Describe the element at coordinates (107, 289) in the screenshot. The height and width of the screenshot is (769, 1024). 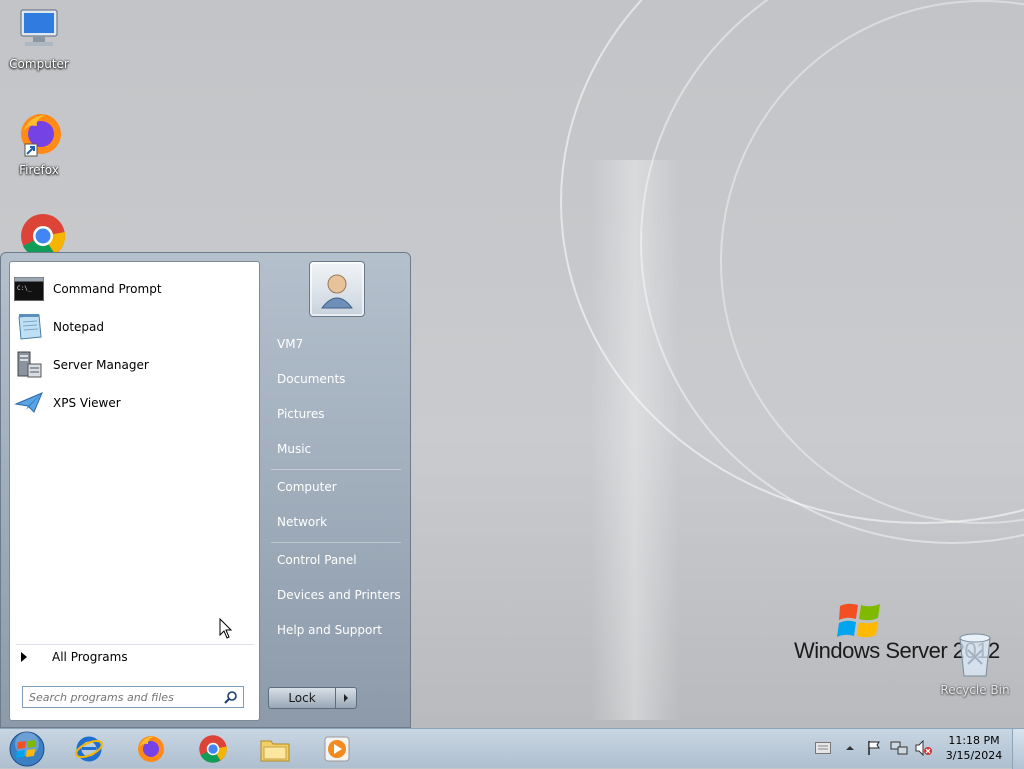
I see `program-label: Command Prompt` at that location.